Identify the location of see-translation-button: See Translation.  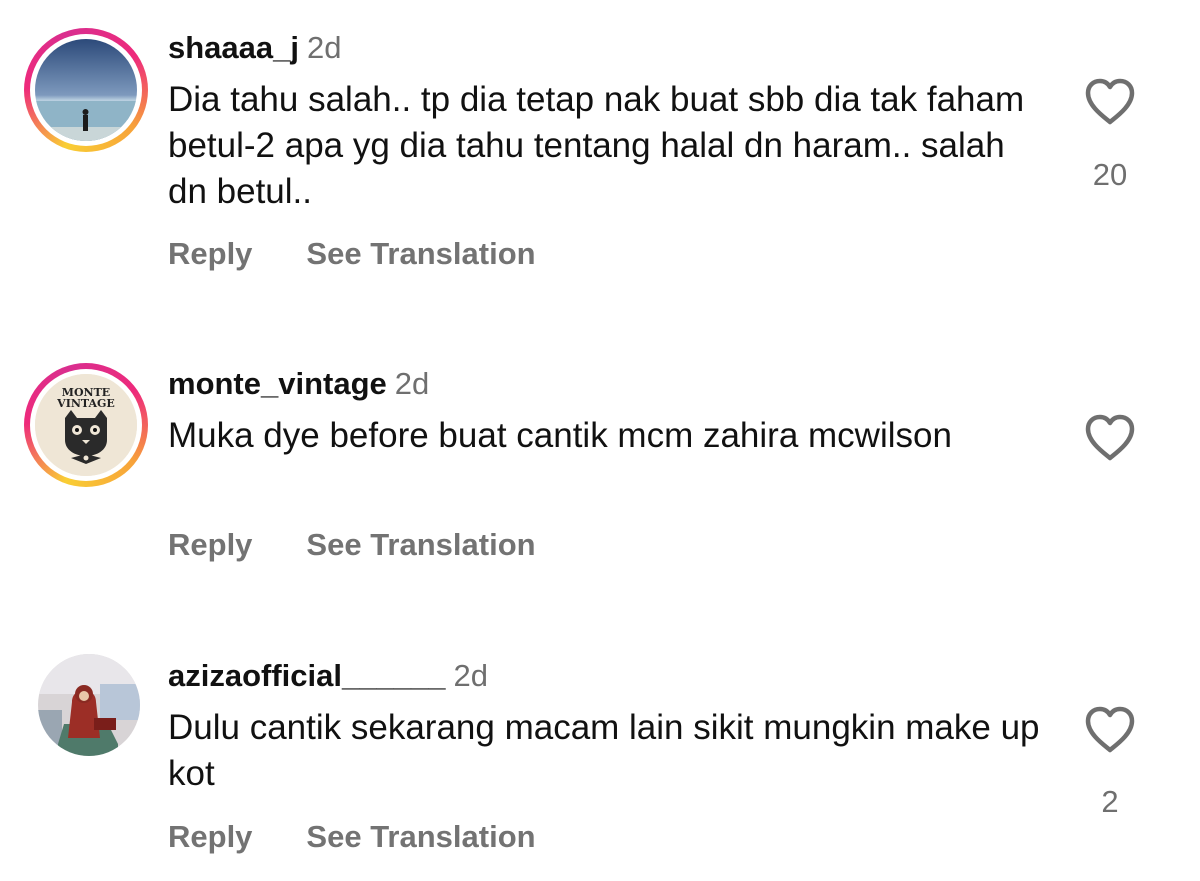
(420, 837).